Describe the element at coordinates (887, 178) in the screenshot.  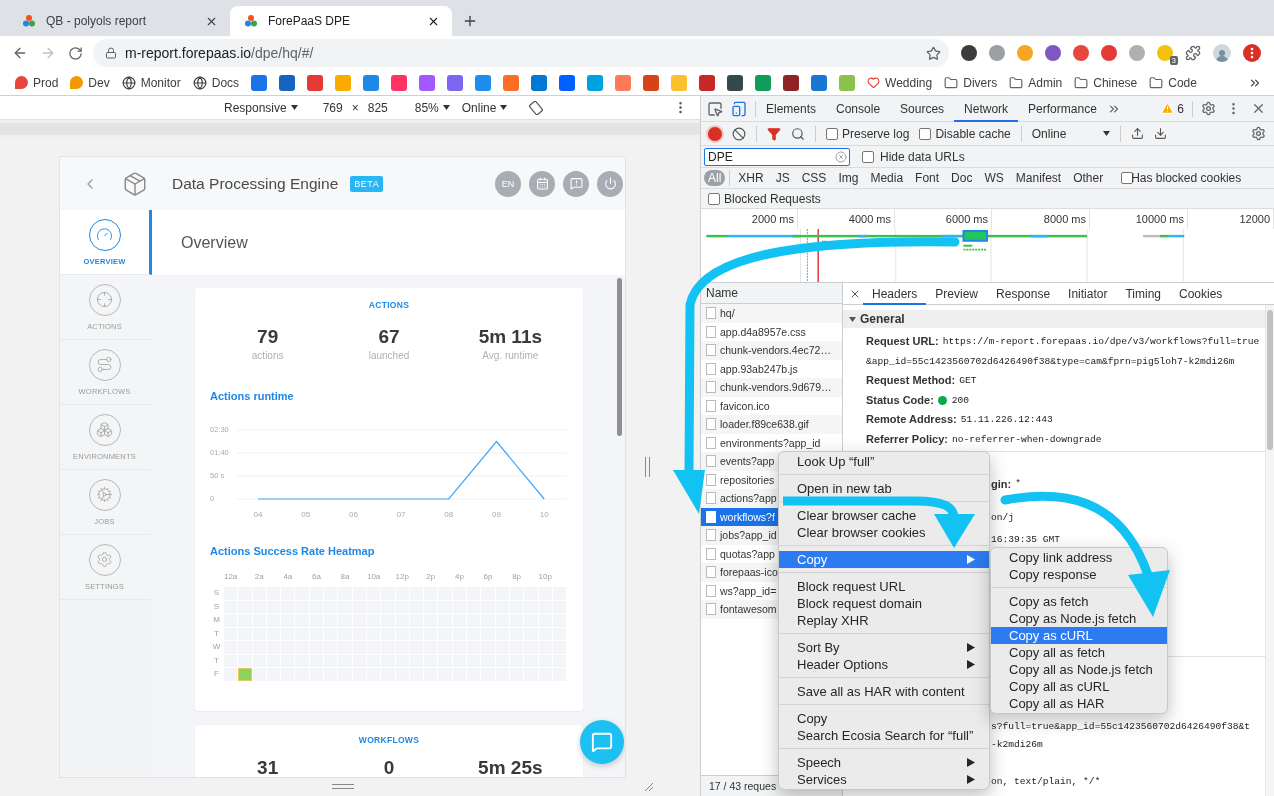
I see `type-filter: Media` at that location.